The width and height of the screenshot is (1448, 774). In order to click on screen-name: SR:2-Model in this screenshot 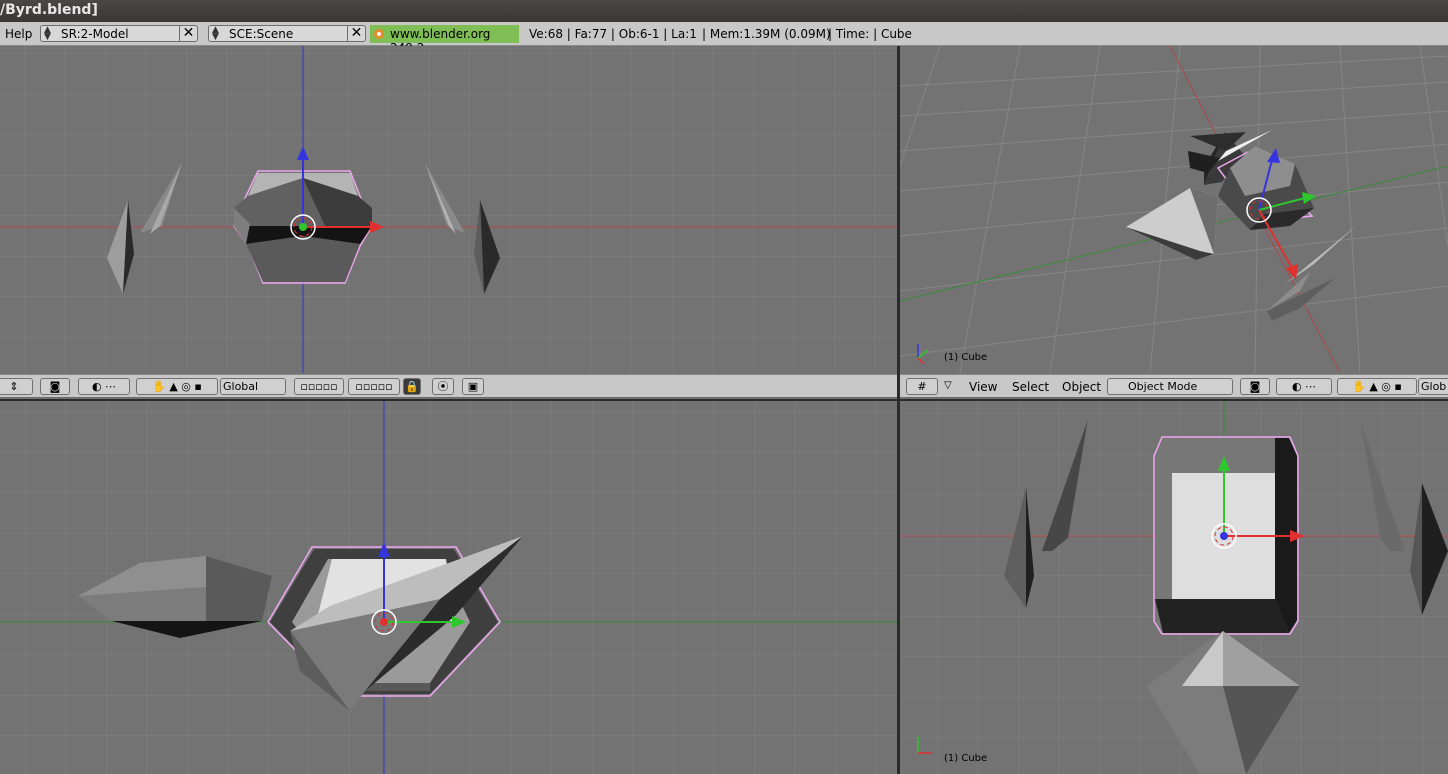, I will do `click(95, 34)`.